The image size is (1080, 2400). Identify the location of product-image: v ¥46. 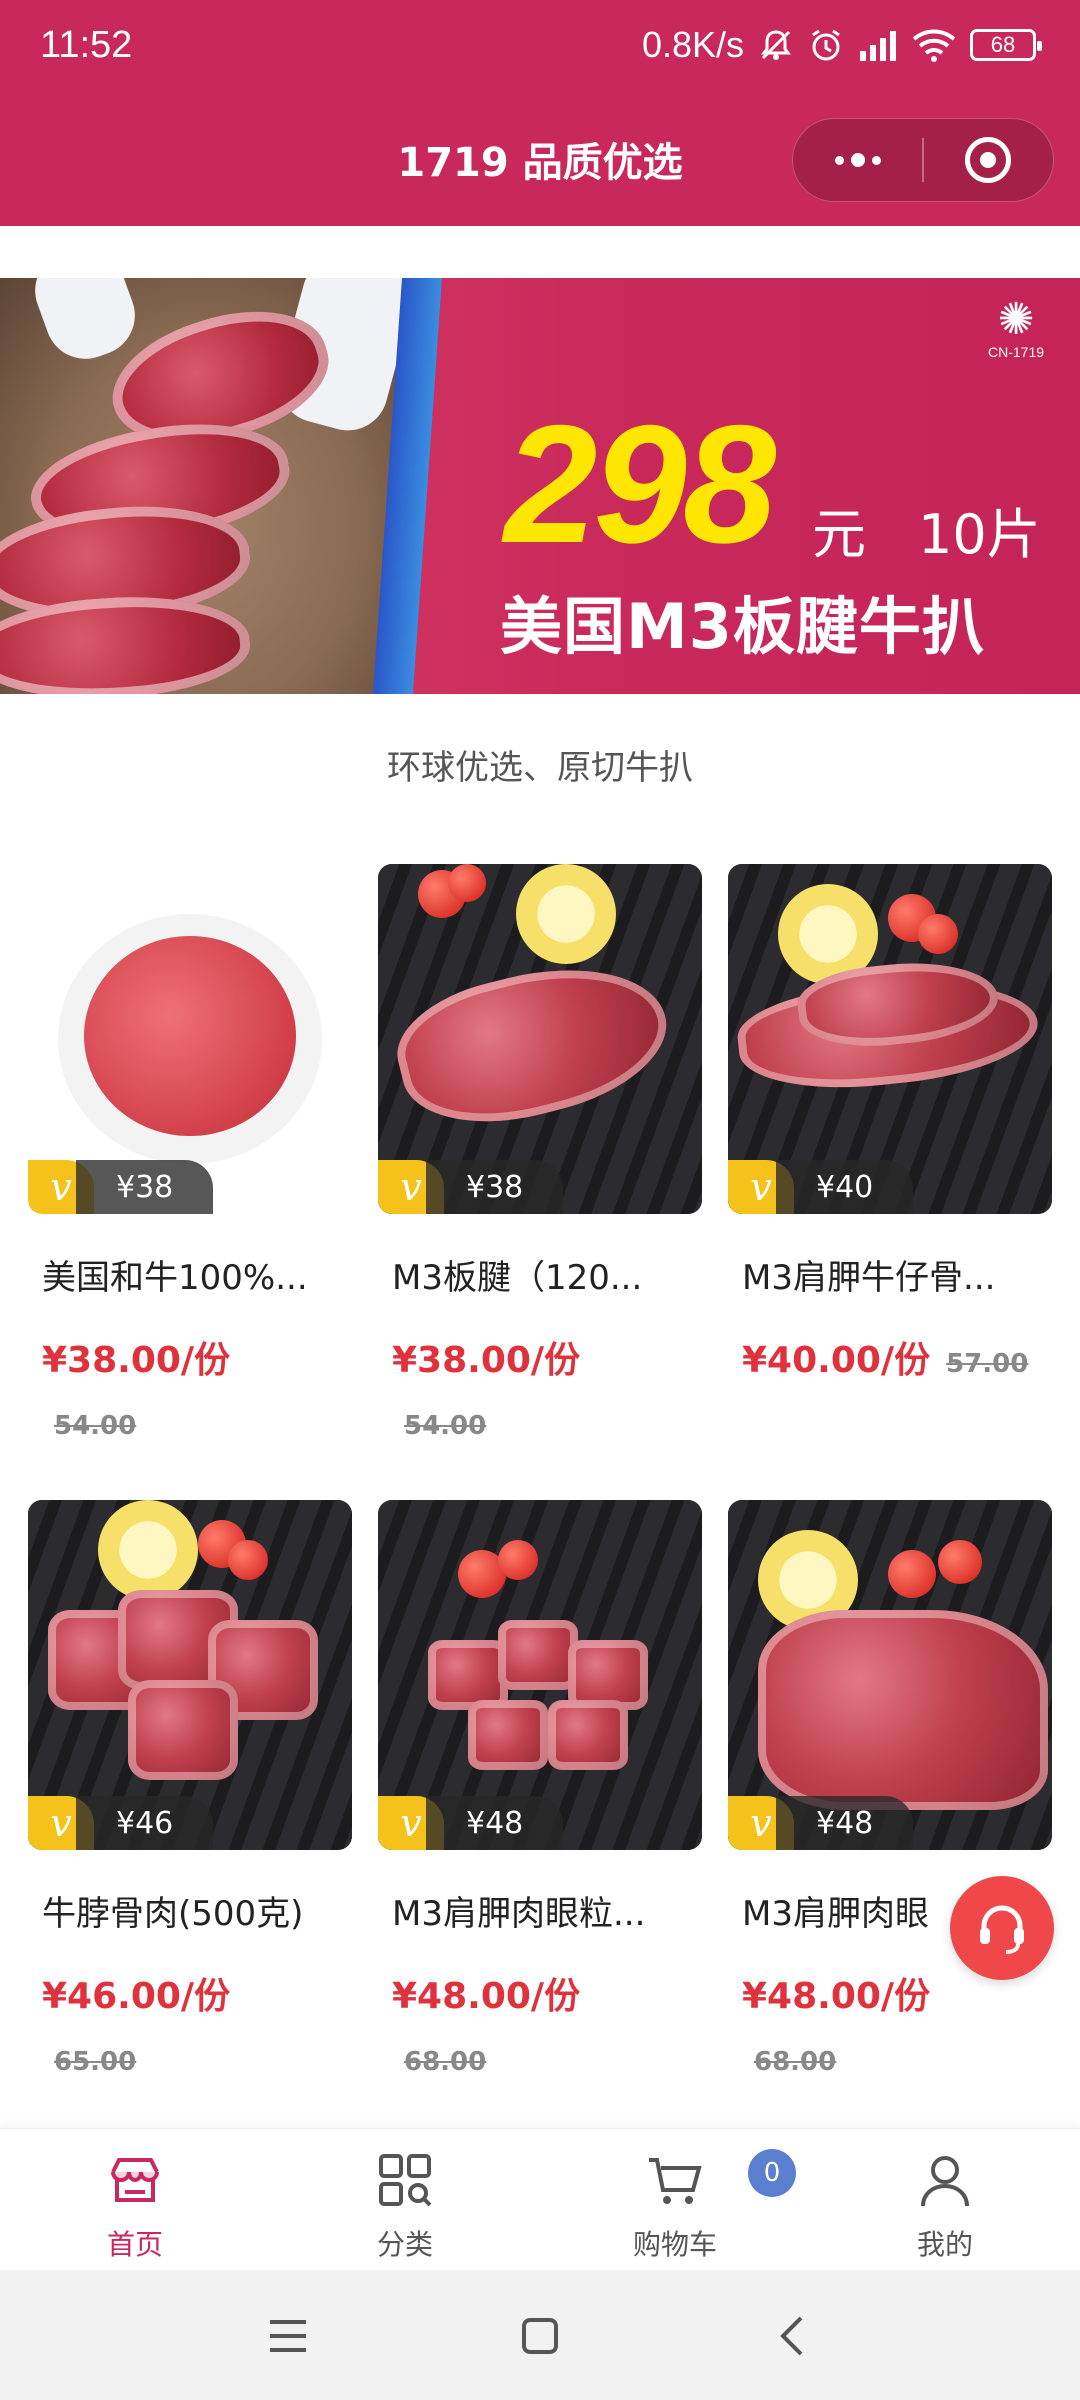
(190, 1675).